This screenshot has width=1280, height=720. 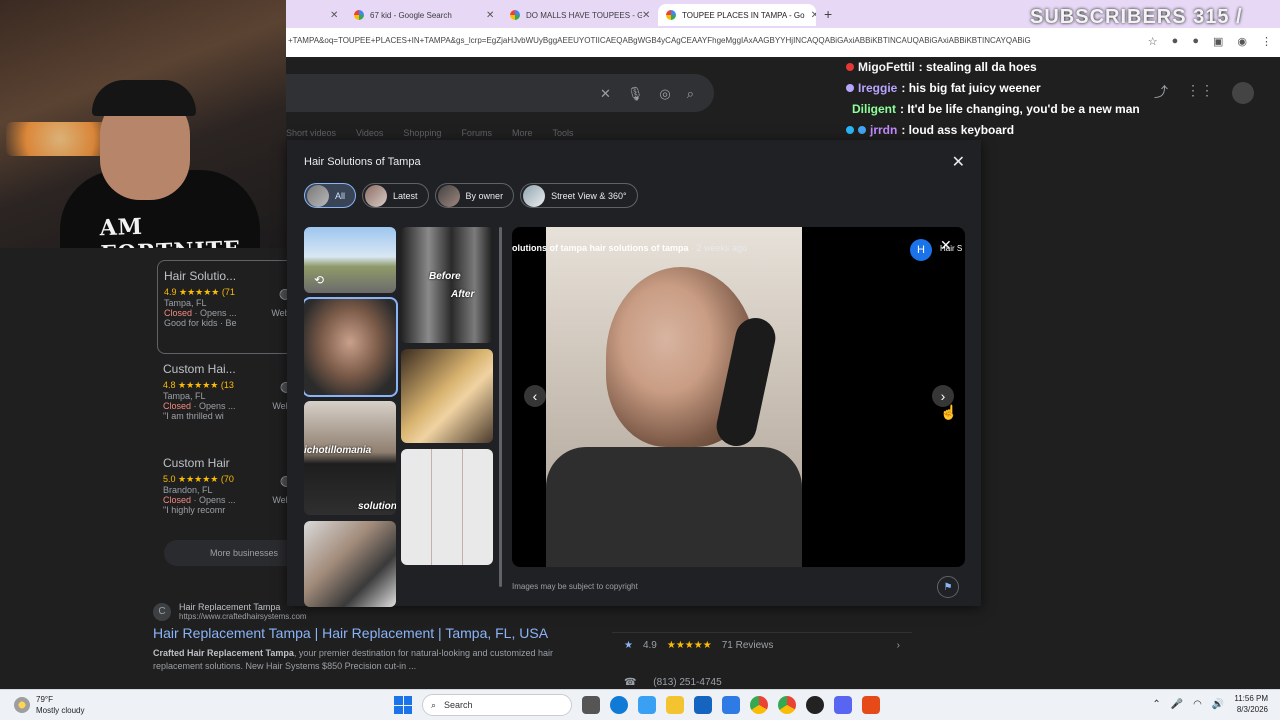 What do you see at coordinates (1266, 41) in the screenshot?
I see `menu-dots-icon: ⋮` at bounding box center [1266, 41].